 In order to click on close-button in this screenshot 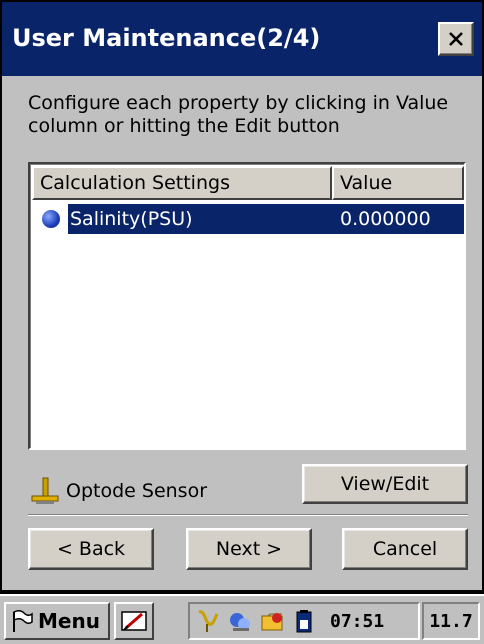, I will do `click(456, 39)`.